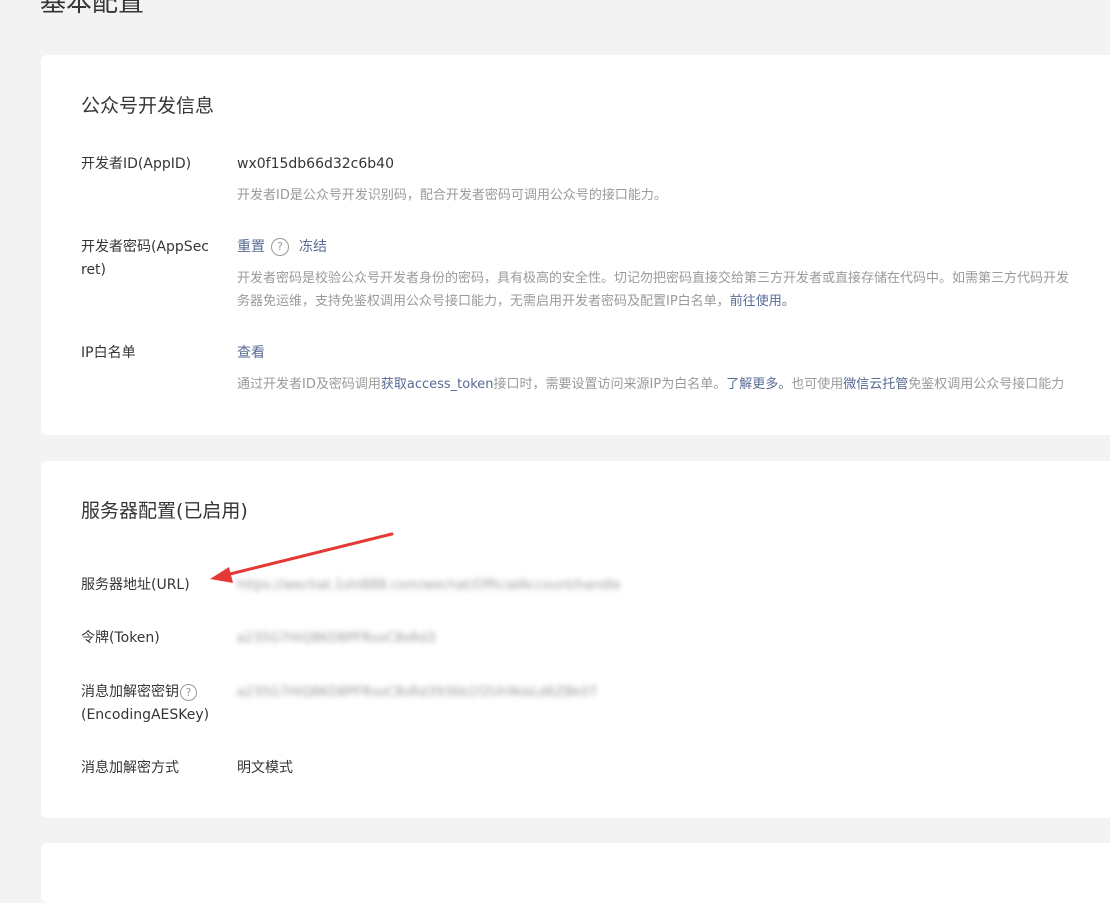  I want to click on ip-desc-text-1: 通过开发者ID及密码调用, so click(309, 384).